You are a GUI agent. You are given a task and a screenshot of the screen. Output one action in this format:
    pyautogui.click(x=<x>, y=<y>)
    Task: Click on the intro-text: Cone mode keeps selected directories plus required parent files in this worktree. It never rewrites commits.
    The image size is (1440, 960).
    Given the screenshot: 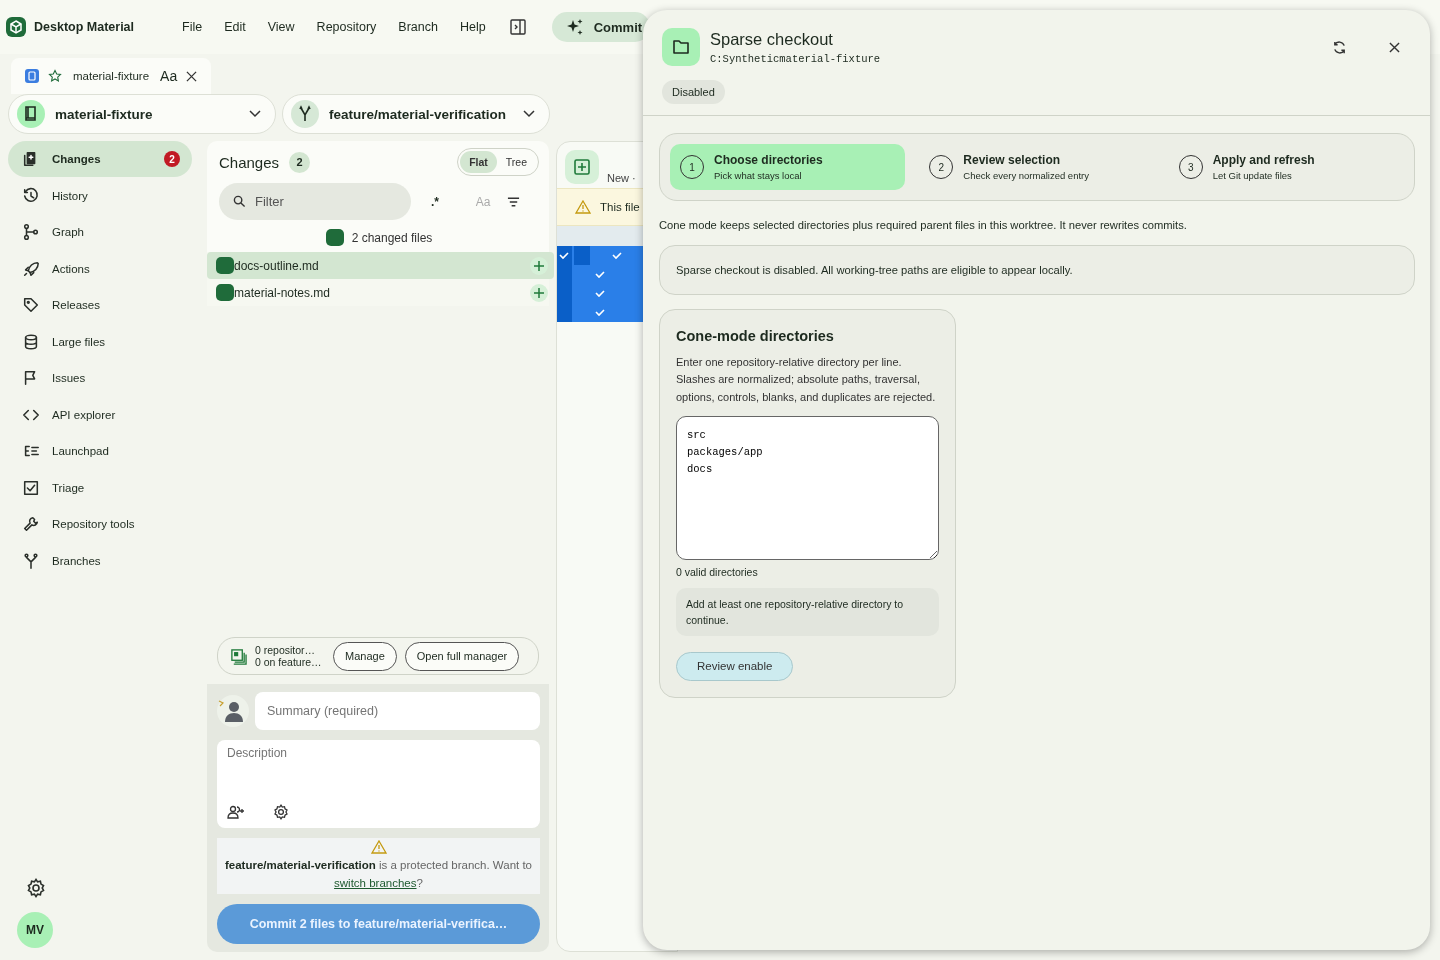 What is the action you would take?
    pyautogui.click(x=923, y=225)
    